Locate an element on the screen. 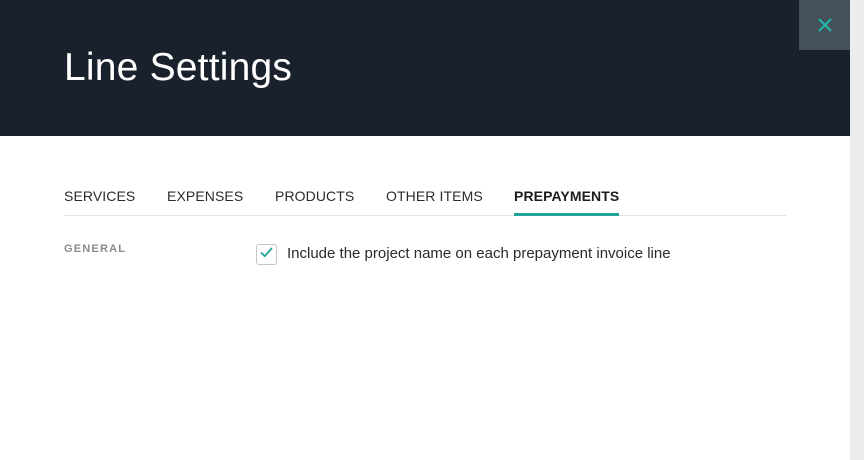  tab-prepayments: PREPAYMENTS is located at coordinates (567, 197).